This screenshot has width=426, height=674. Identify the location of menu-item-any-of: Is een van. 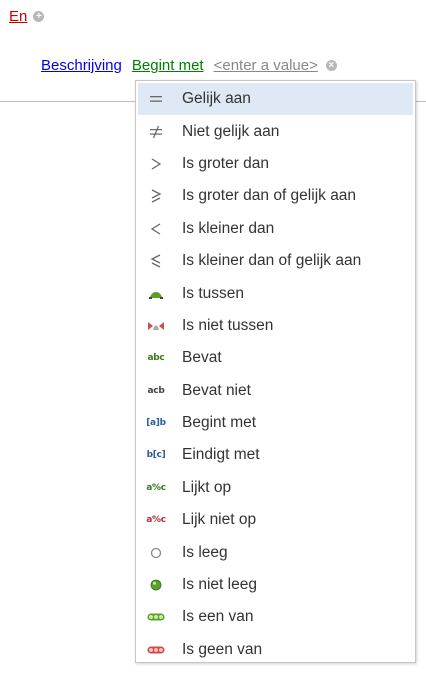
(275, 617).